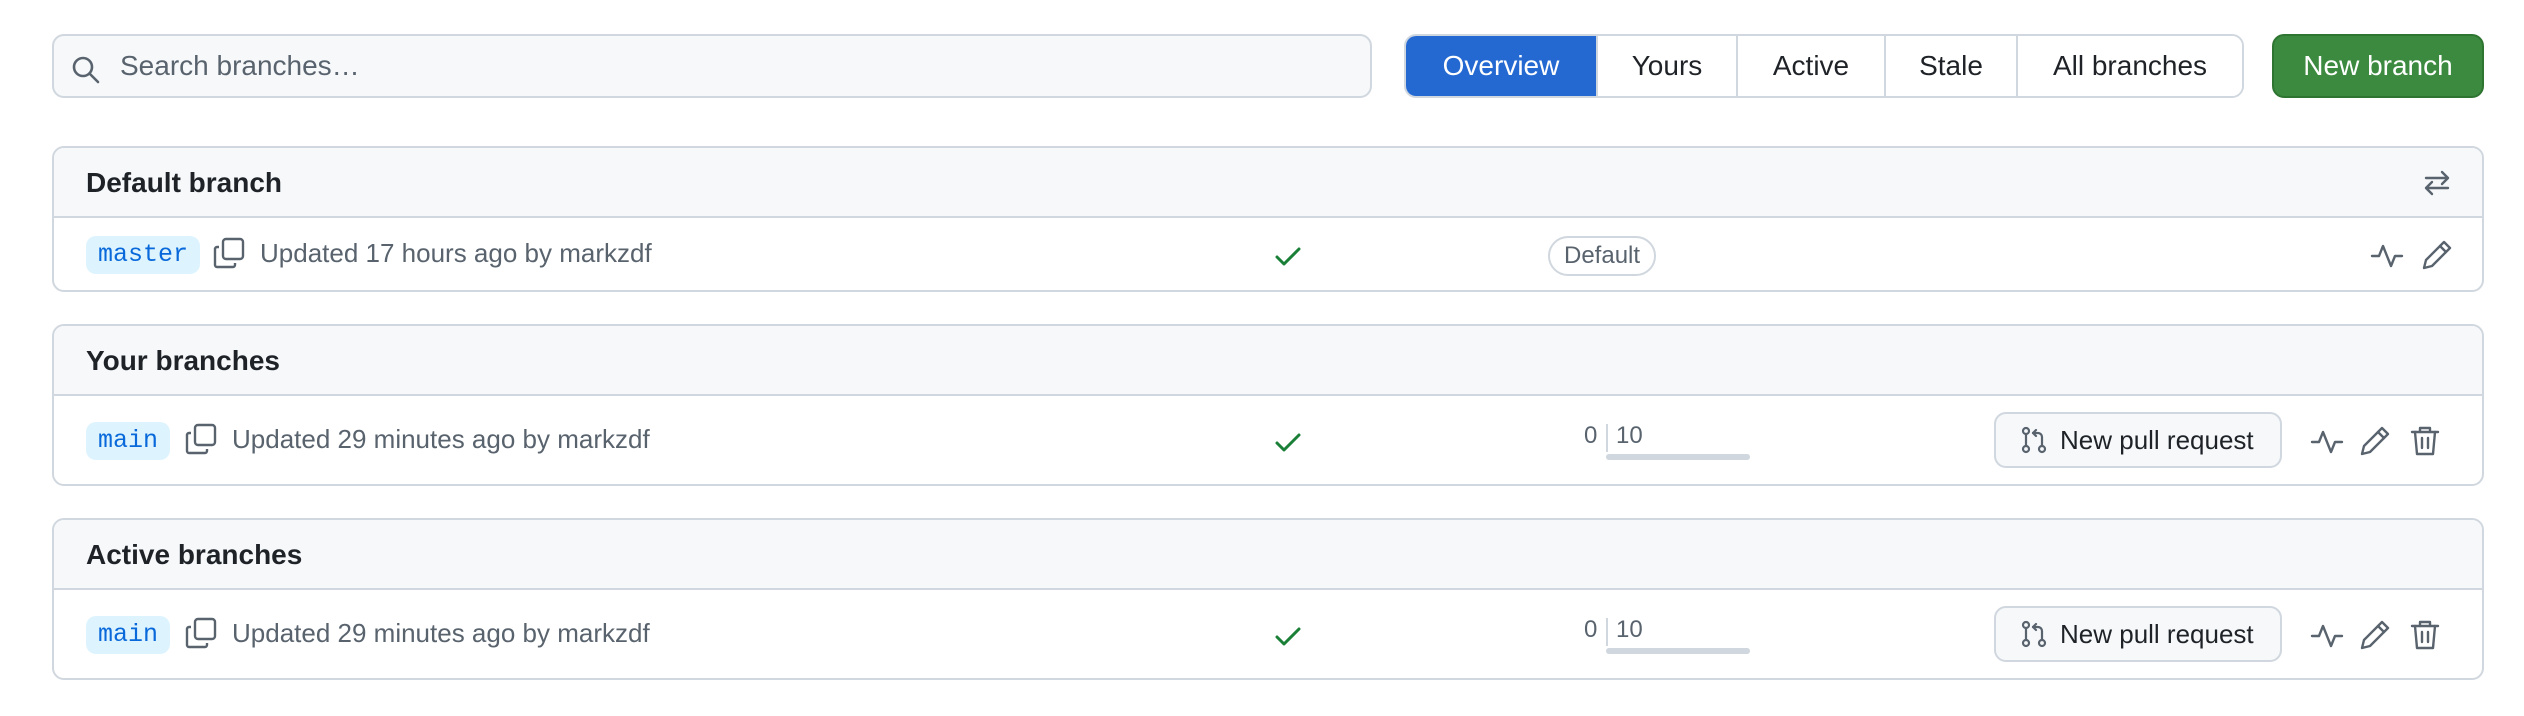  I want to click on arrow-switch-icon, so click(2437, 183).